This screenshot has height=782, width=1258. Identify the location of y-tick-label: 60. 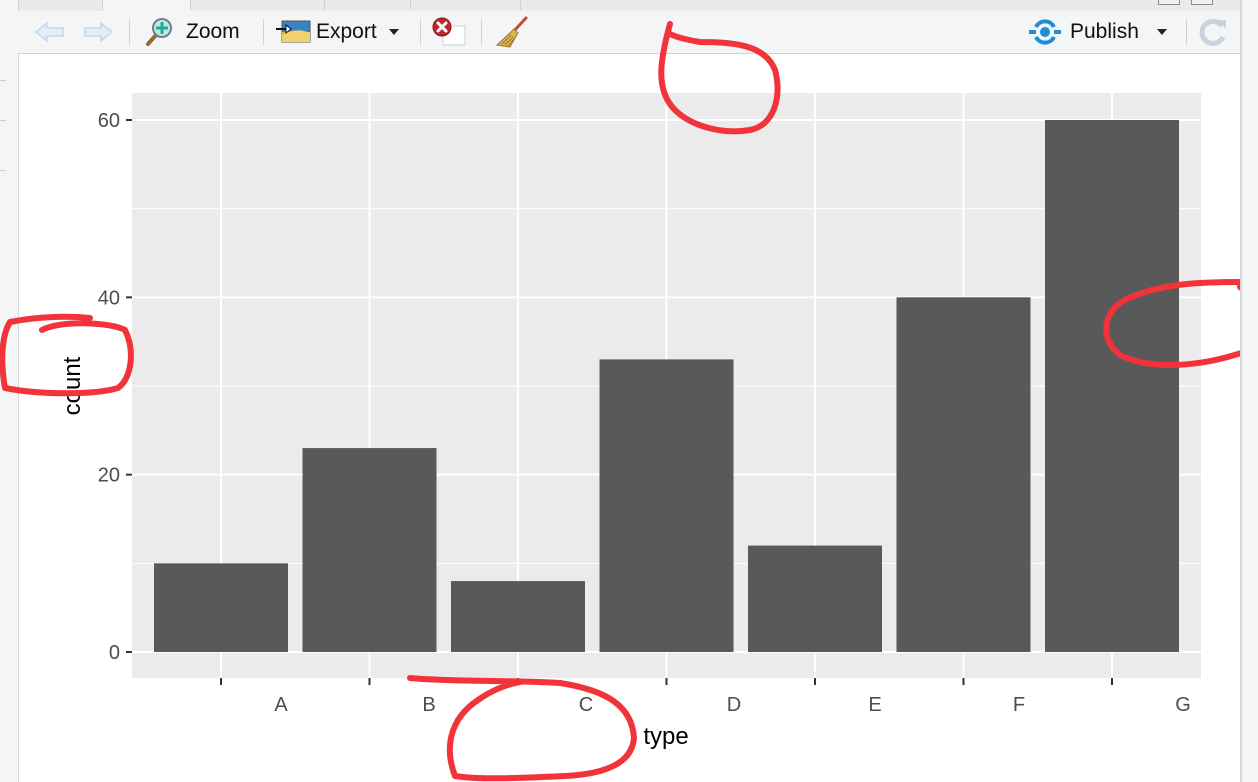
(109, 121).